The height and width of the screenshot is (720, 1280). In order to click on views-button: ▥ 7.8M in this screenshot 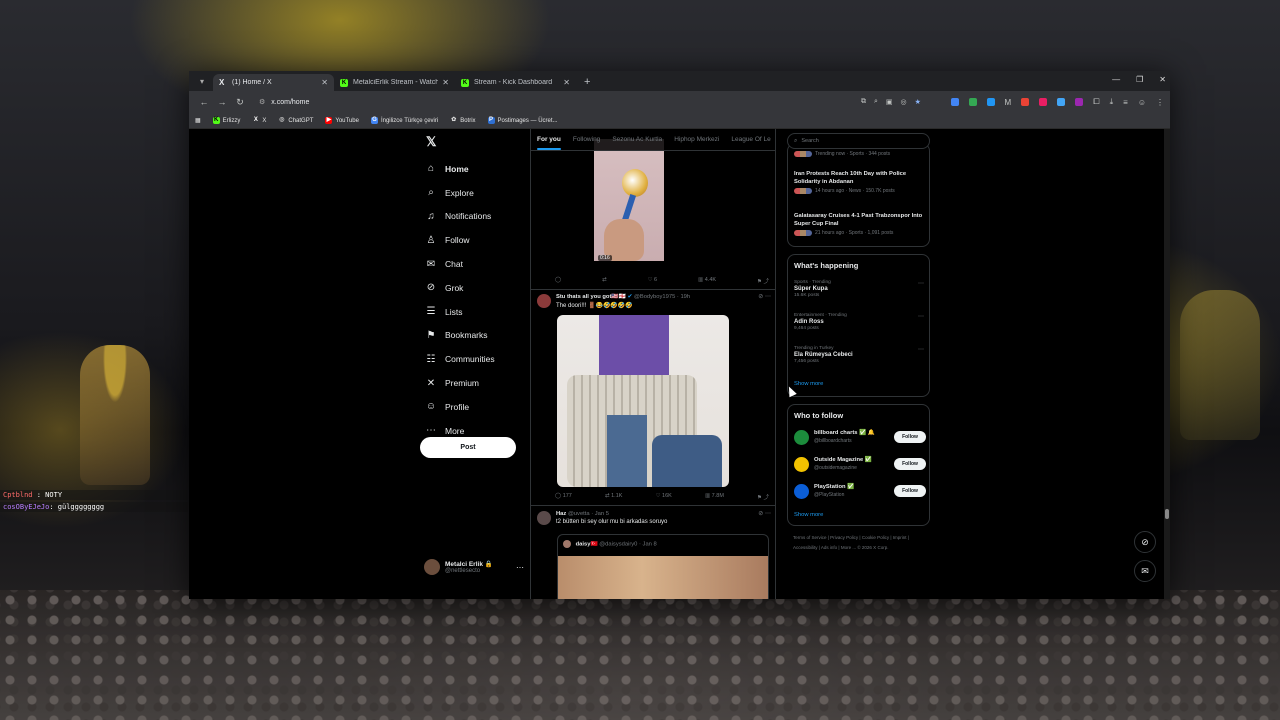, I will do `click(714, 497)`.